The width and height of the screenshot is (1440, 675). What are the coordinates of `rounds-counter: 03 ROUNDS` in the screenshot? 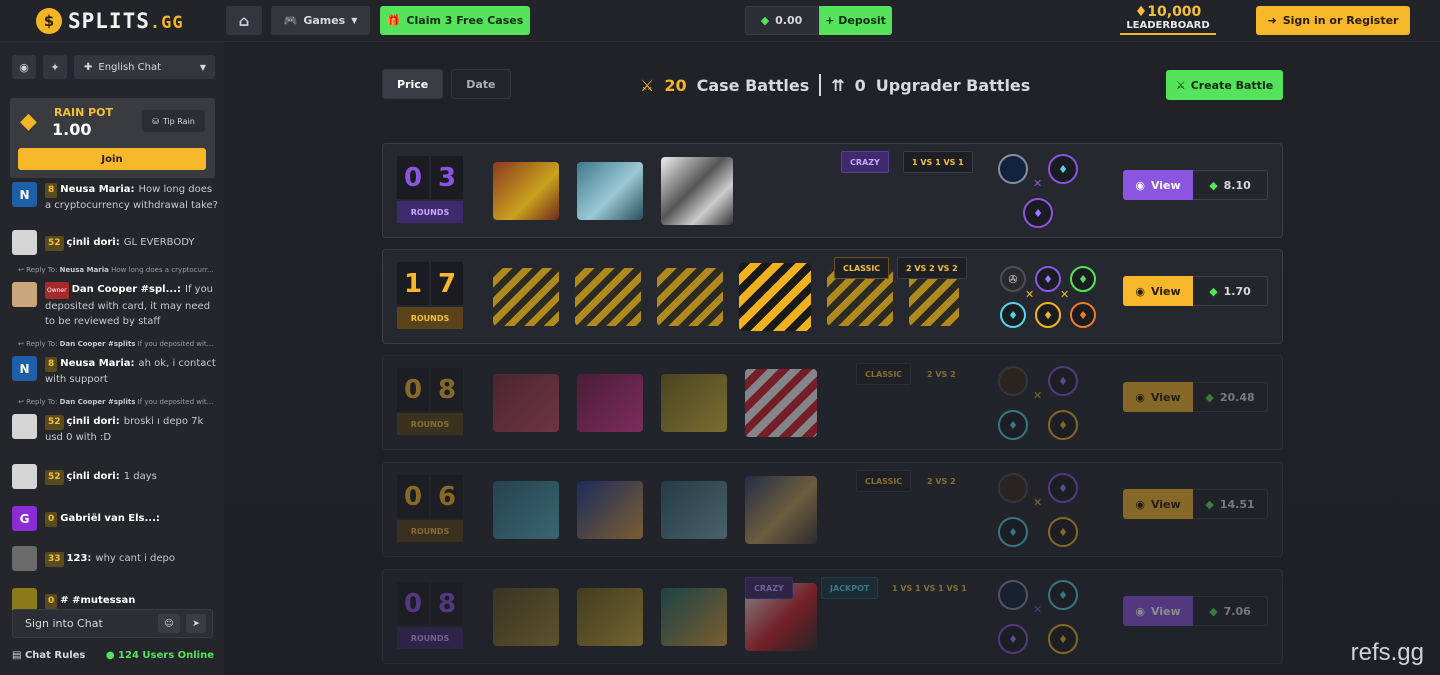 It's located at (430, 189).